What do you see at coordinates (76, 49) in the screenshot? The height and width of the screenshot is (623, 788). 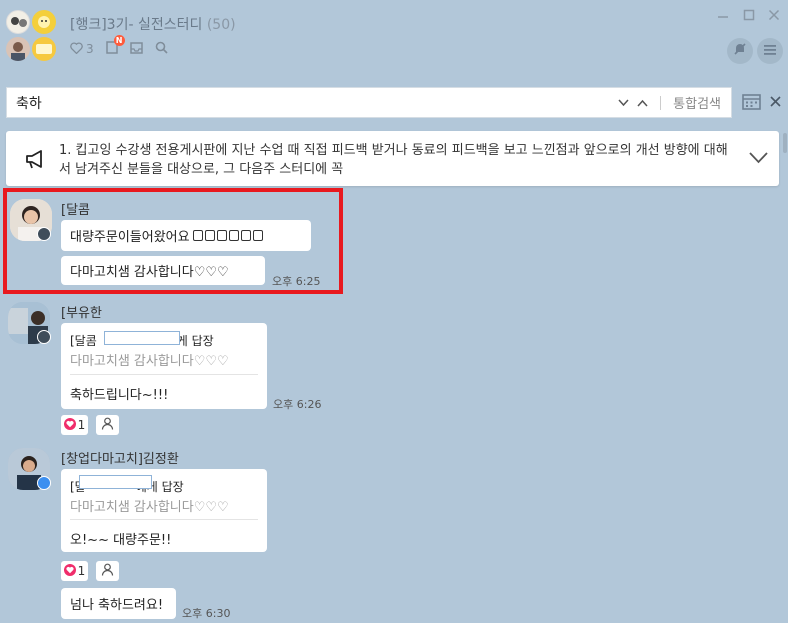 I see `heart-outline-icon` at bounding box center [76, 49].